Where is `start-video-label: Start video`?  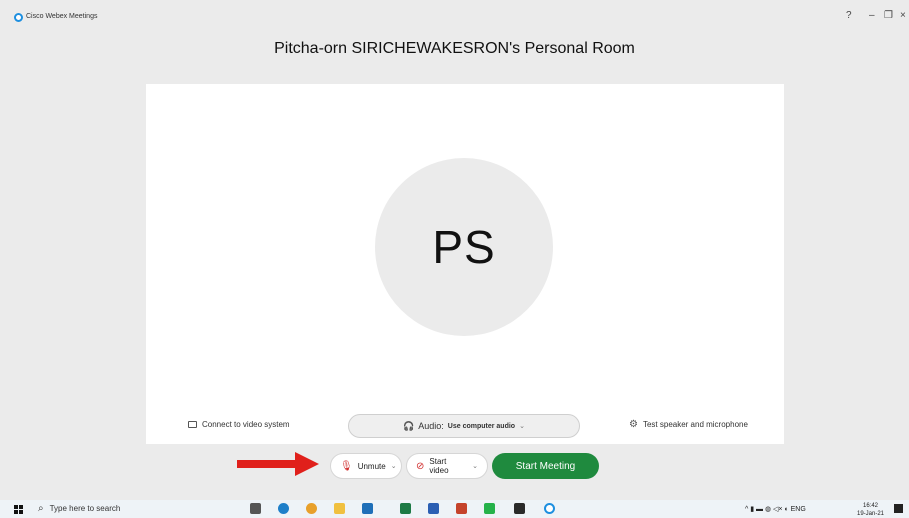 start-video-label: Start video is located at coordinates (439, 466).